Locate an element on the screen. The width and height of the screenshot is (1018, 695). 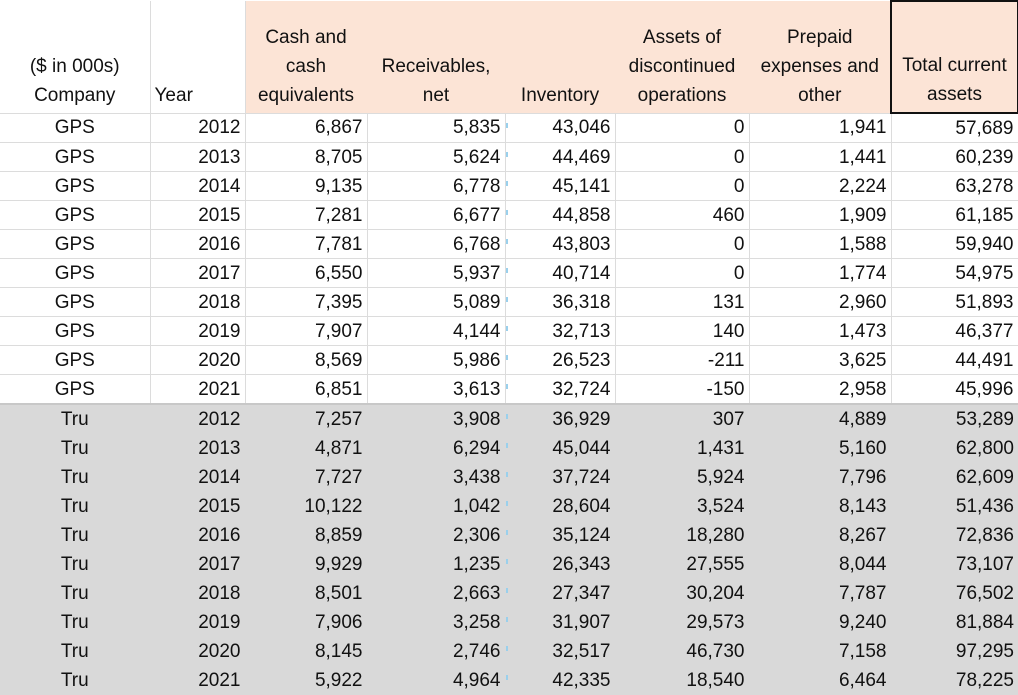
cell-year: 2016 is located at coordinates (198, 244).